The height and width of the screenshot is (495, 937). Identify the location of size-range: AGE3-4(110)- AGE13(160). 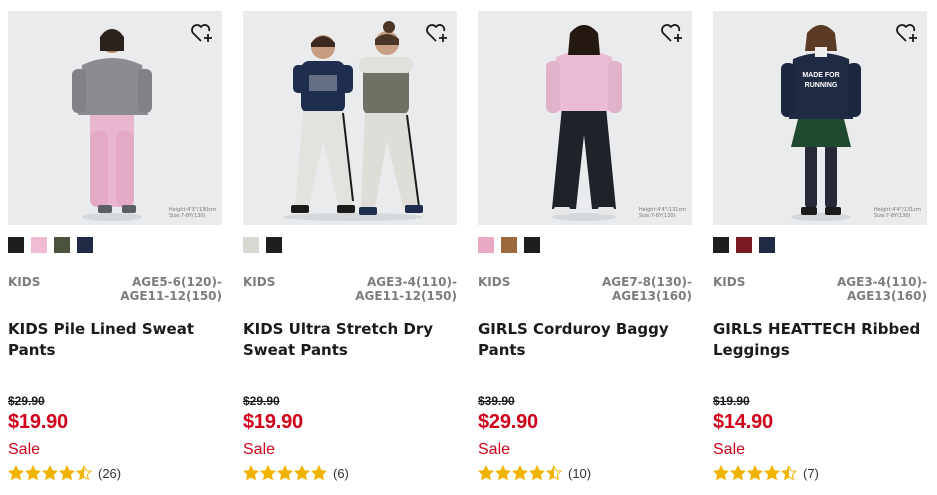
(881, 289).